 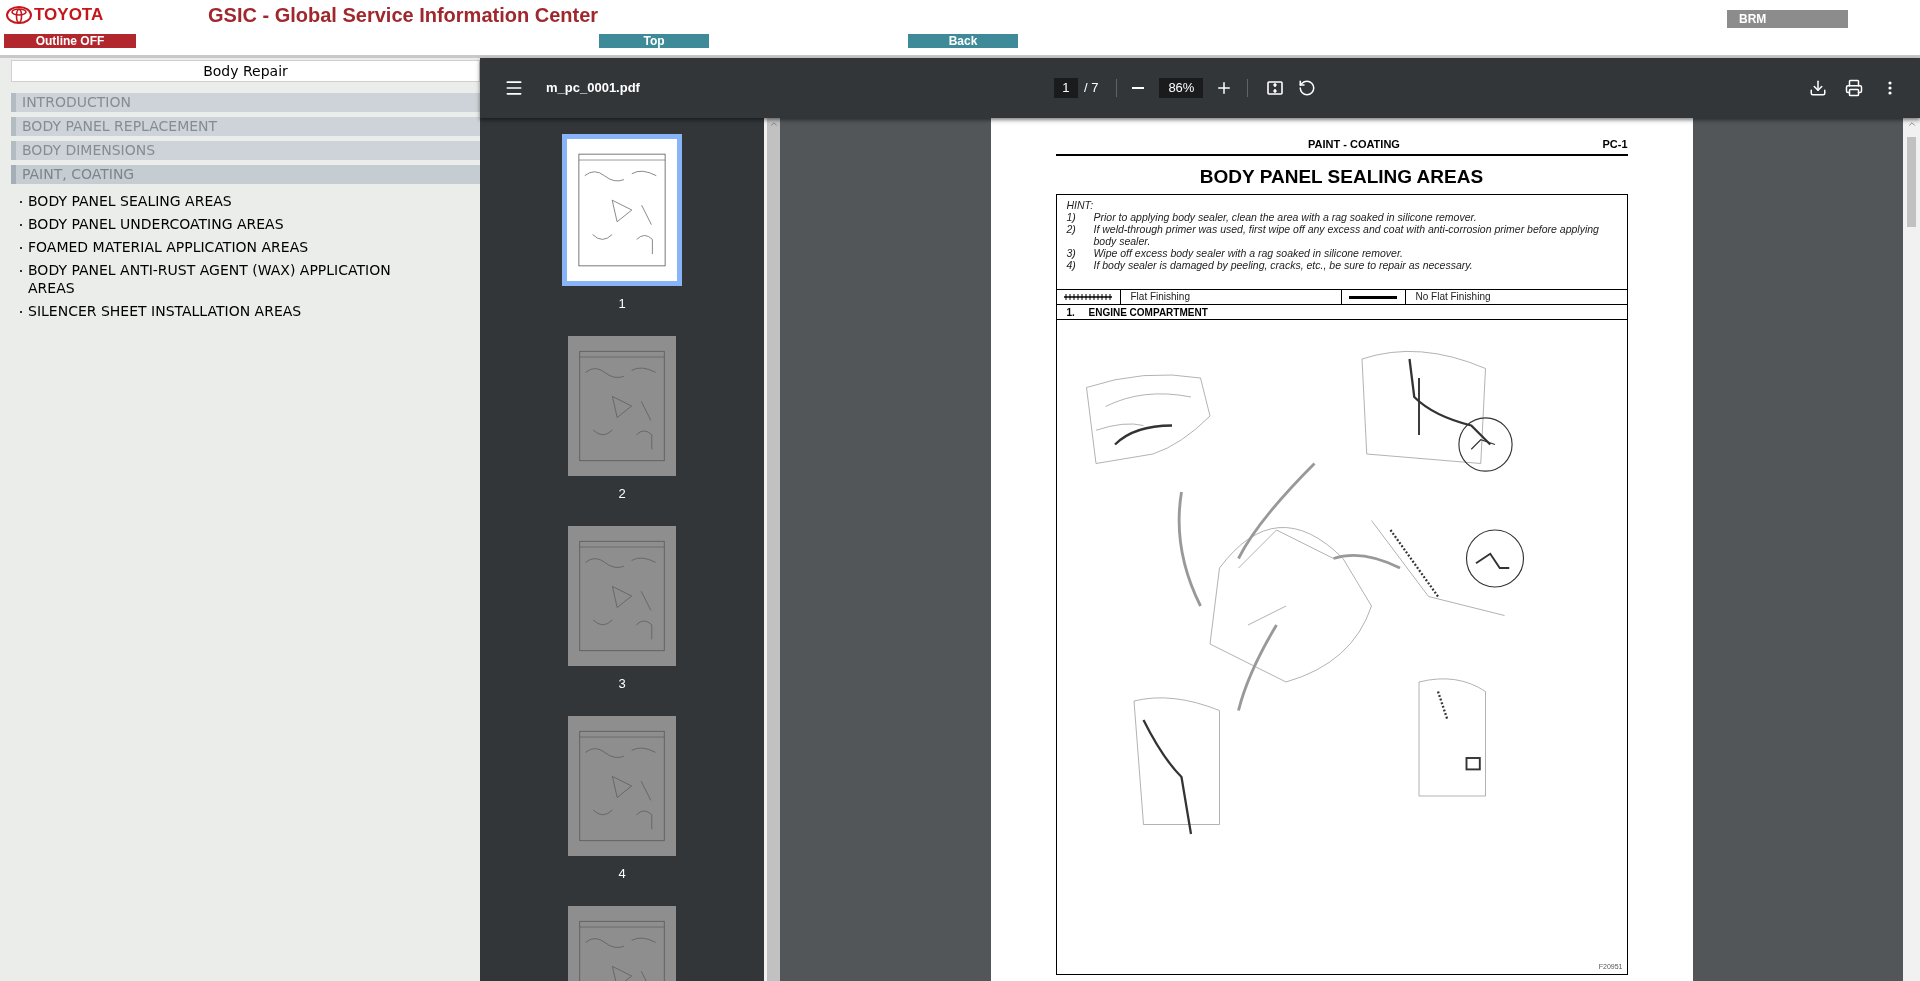 I want to click on sidebar-link: FOAMED MATERIAL APPLICATION AREAS, so click(x=168, y=247).